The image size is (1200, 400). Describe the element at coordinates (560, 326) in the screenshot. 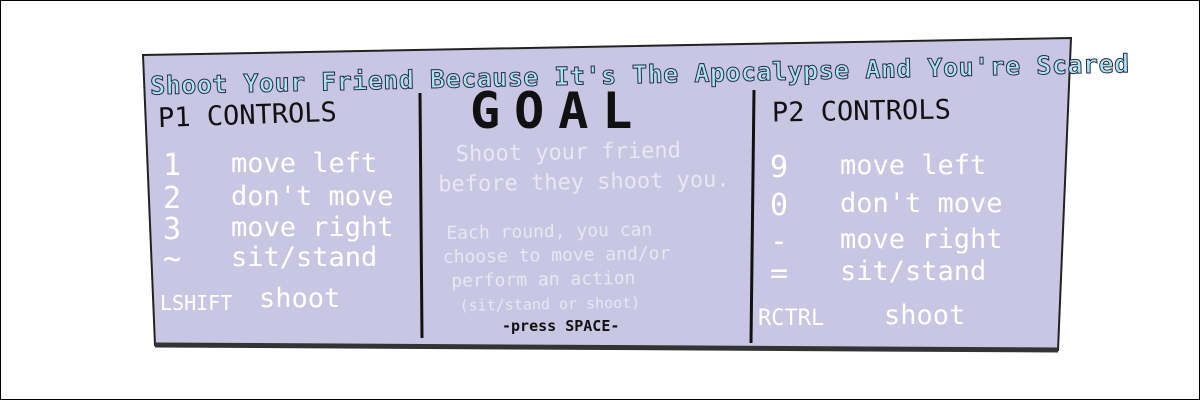

I see `press-space-prompt: -press SPACE-` at that location.